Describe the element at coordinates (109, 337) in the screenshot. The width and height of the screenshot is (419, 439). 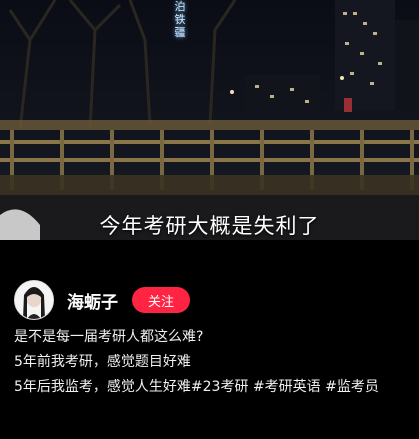
I see `caption-line: 是不是每一届考研人都这么难?` at that location.